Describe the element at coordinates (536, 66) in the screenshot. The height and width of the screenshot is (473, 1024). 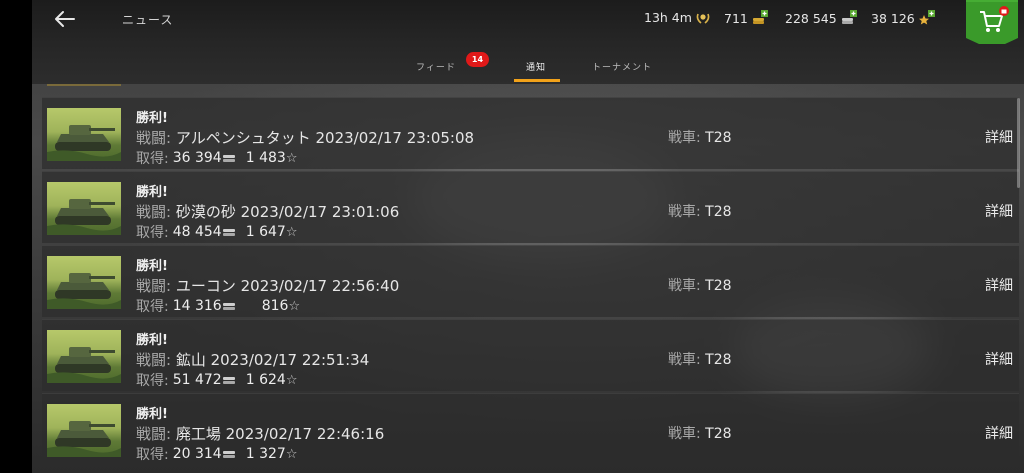
I see `tab-notifications: 通知` at that location.